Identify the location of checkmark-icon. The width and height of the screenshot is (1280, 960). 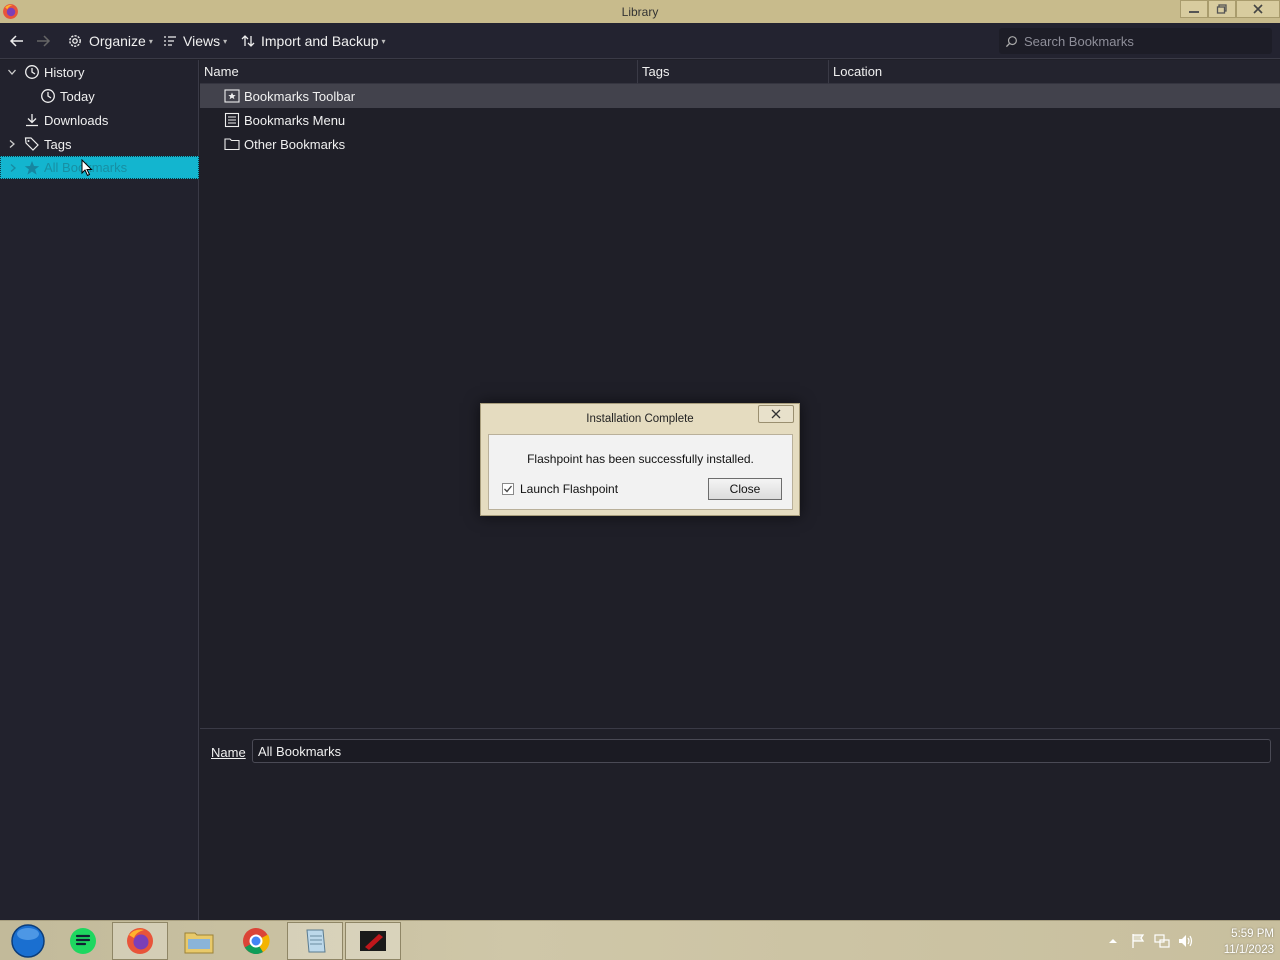
(508, 489).